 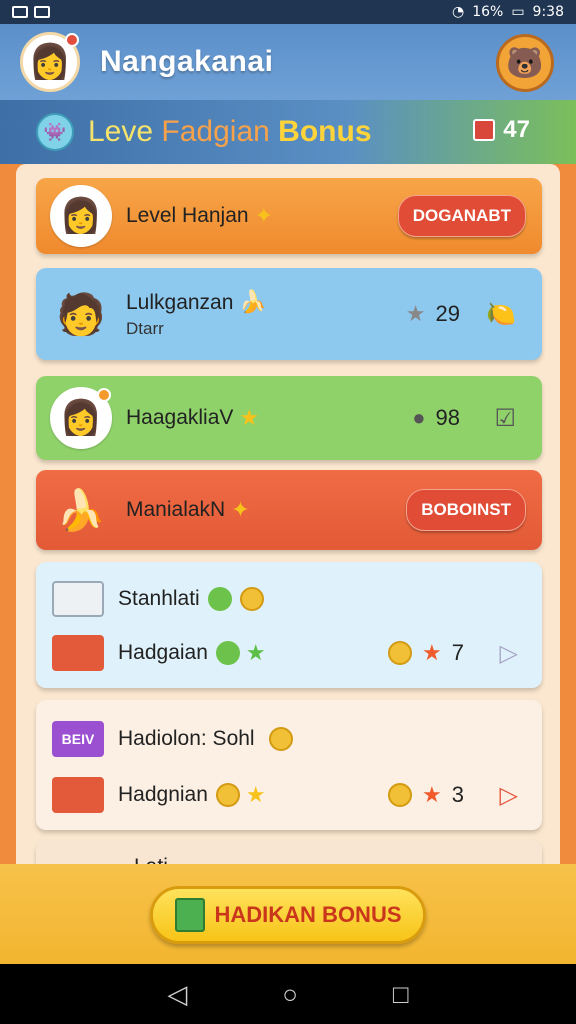 I want to click on stat: ● 98, so click(x=436, y=418).